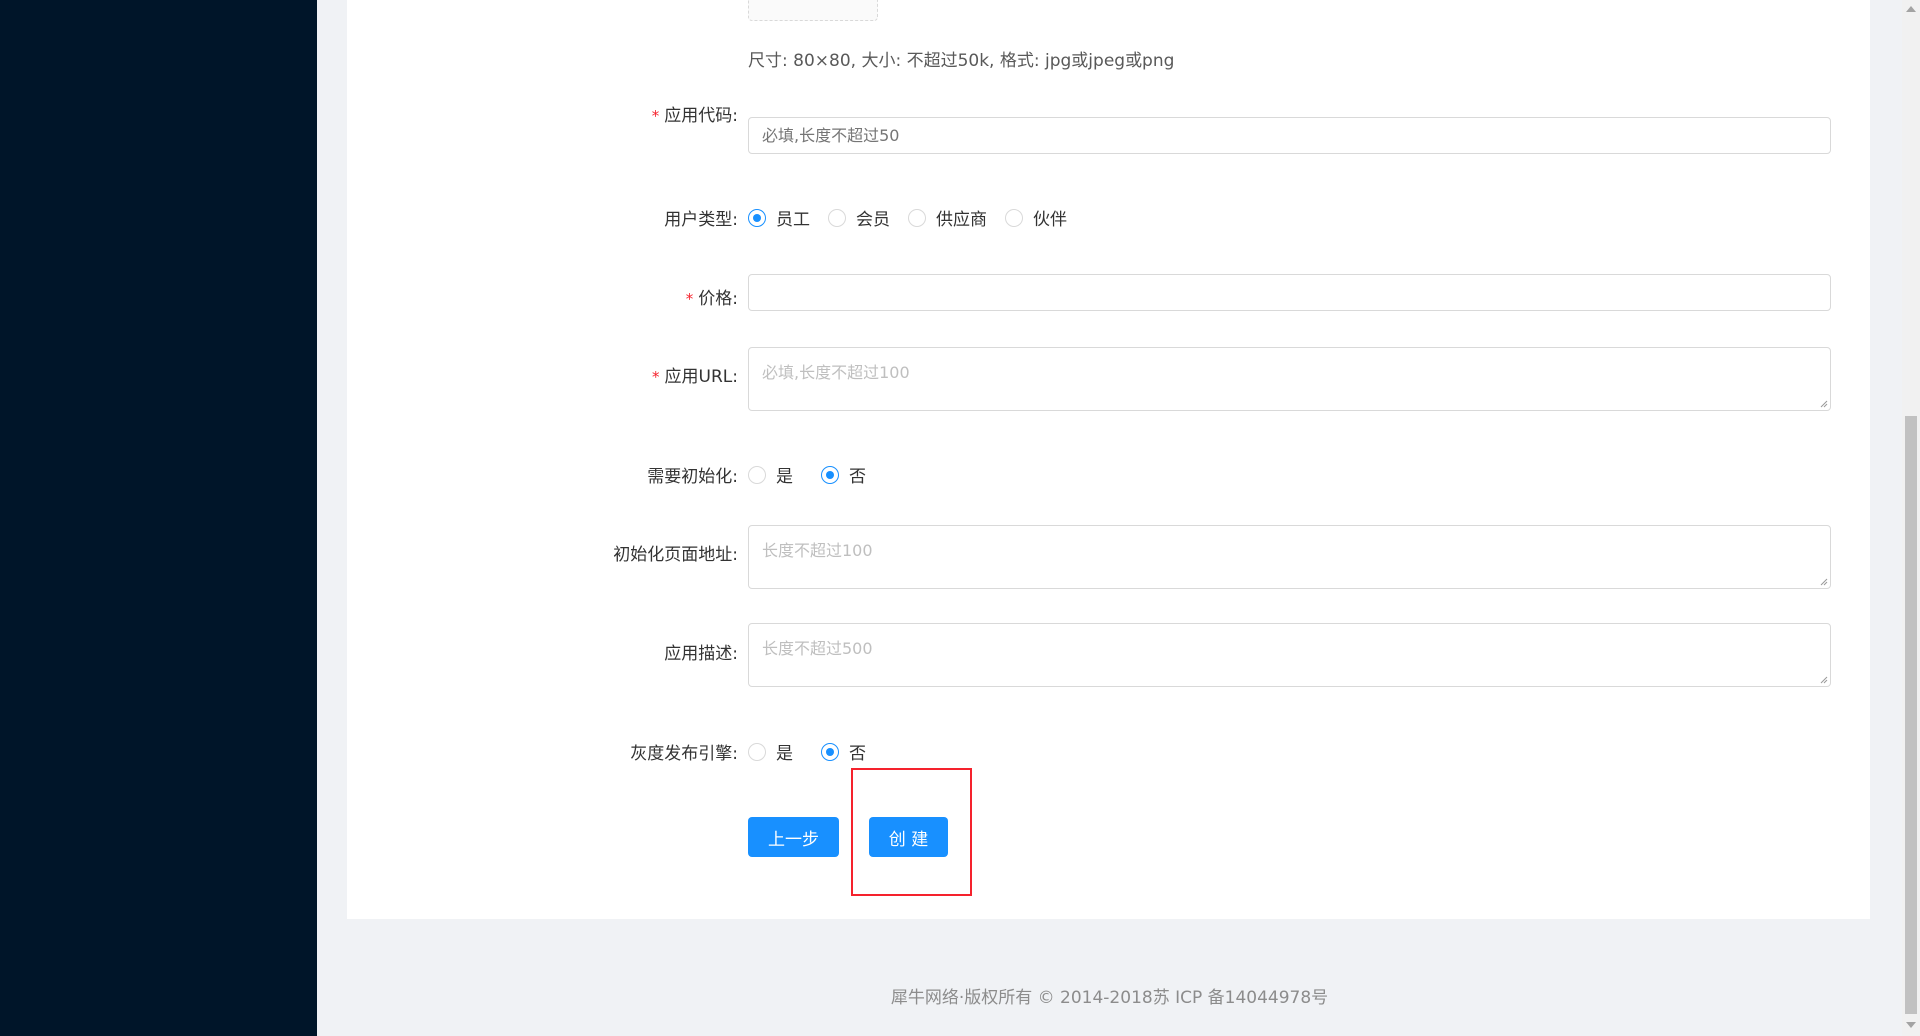 Image resolution: width=1920 pixels, height=1036 pixels. I want to click on app-desc-label: 应用描述:, so click(701, 654).